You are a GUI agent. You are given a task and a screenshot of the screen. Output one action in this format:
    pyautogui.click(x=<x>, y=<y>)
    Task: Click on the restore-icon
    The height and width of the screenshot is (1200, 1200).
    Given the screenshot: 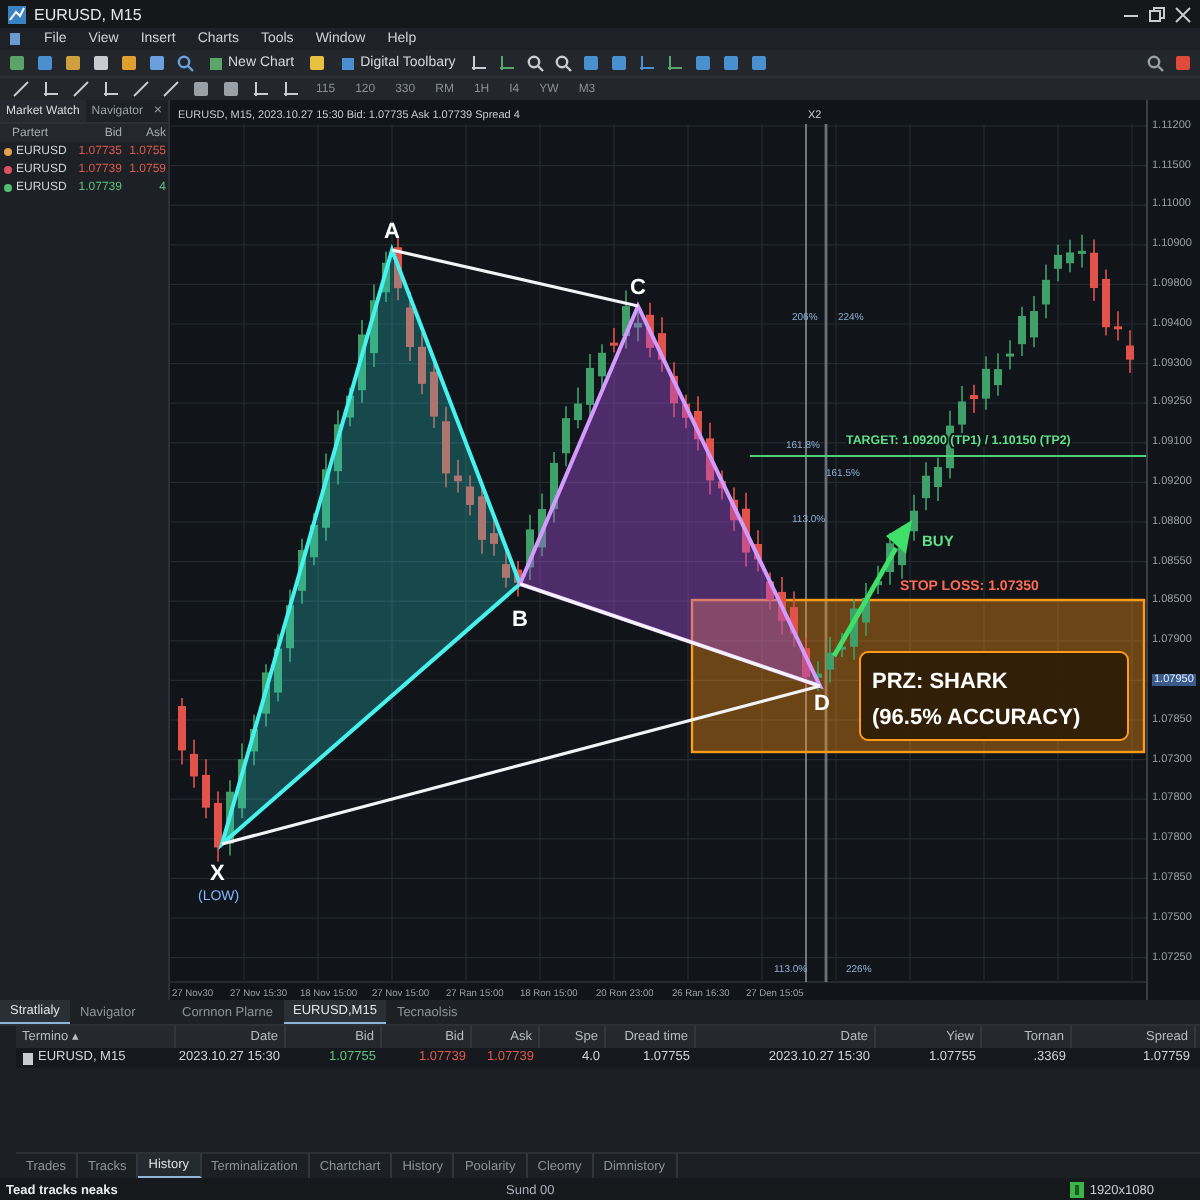 What is the action you would take?
    pyautogui.click(x=1157, y=14)
    